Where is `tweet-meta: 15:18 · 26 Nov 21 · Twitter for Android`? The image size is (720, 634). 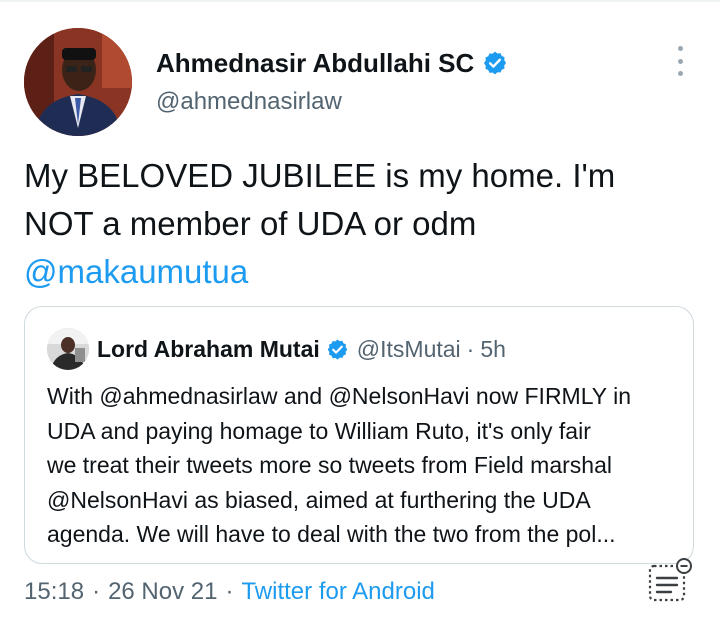
tweet-meta: 15:18 · 26 Nov 21 · Twitter for Android is located at coordinates (229, 592).